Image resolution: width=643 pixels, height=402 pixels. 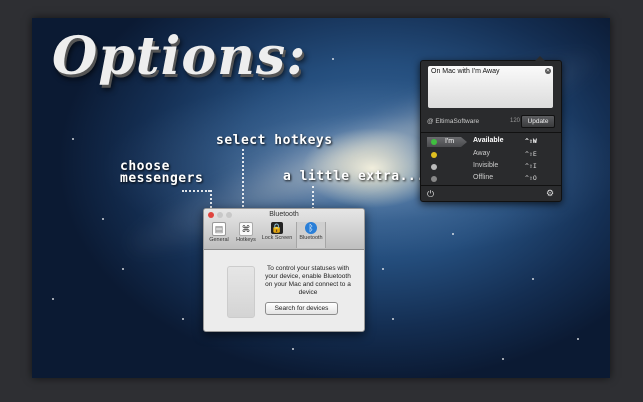 I want to click on account-name: @ EltimaSoftware, so click(x=453, y=121).